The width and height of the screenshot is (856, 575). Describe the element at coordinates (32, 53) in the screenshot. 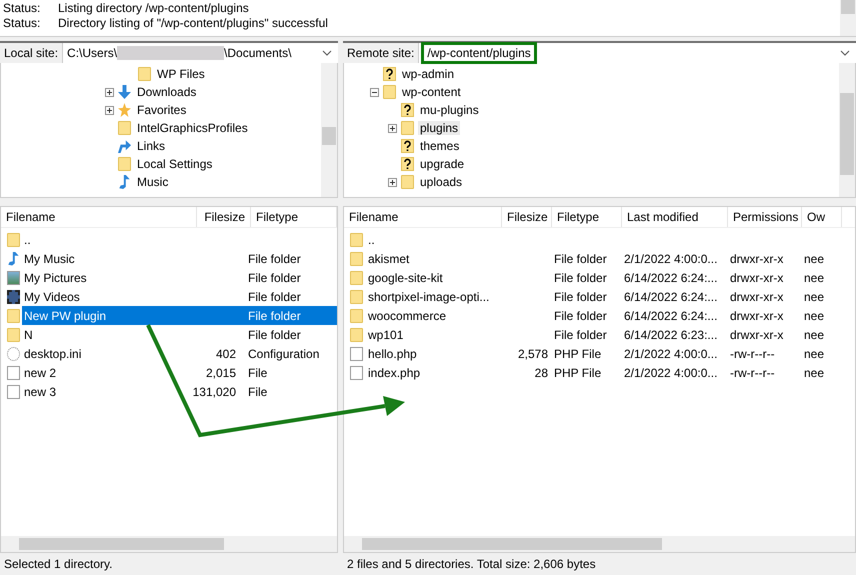

I see `local-site-label: Local site:` at that location.